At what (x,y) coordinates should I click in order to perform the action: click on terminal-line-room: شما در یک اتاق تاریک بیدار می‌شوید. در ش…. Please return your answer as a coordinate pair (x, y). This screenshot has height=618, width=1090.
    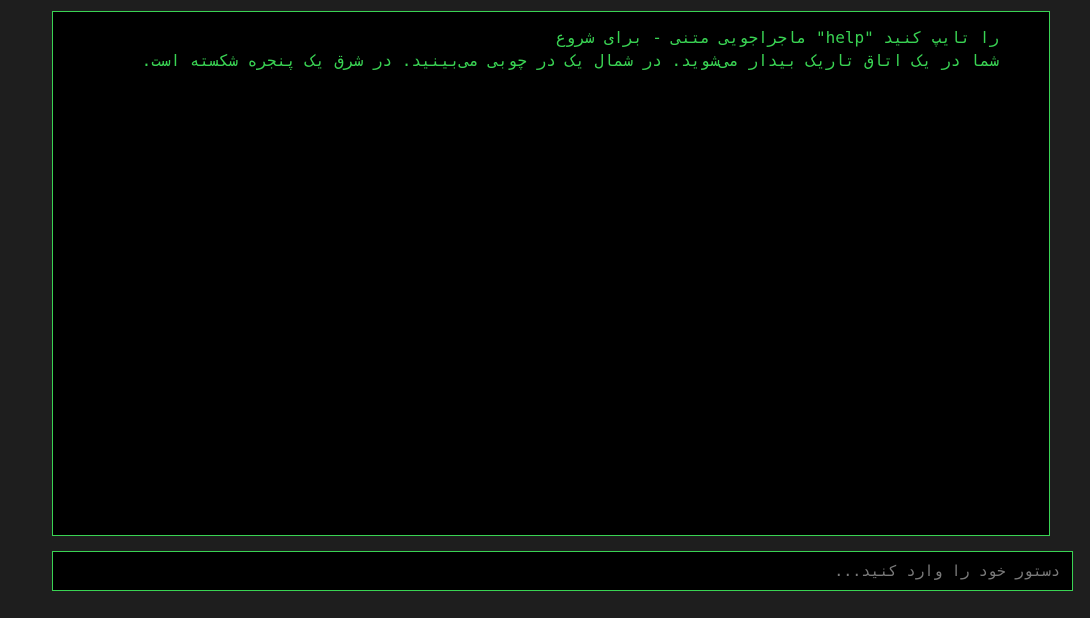
    Looking at the image, I should click on (570, 60).